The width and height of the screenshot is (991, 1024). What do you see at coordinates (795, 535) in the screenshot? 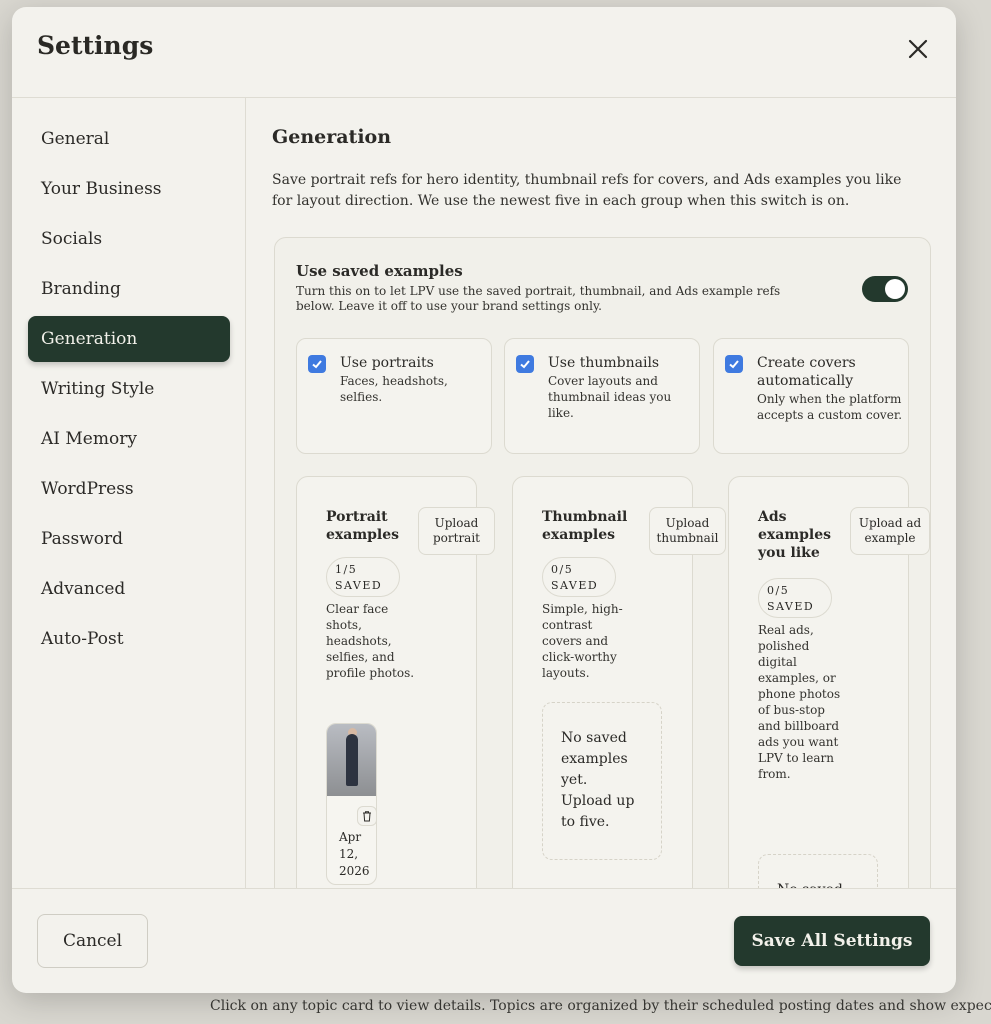
I see `group-title: Ads examples you like` at bounding box center [795, 535].